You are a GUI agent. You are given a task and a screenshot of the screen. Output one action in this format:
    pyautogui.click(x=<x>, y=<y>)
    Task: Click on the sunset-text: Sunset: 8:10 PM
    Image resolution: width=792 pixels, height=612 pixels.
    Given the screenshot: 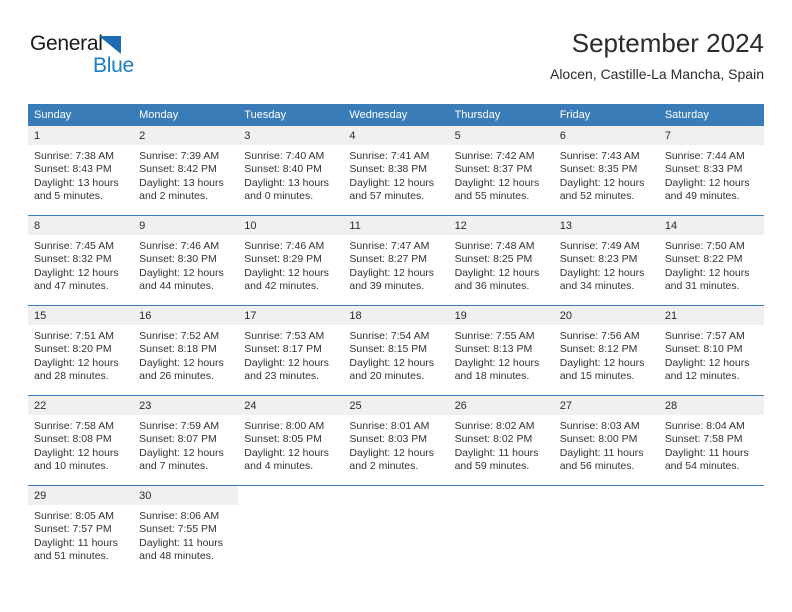 What is the action you would take?
    pyautogui.click(x=703, y=349)
    